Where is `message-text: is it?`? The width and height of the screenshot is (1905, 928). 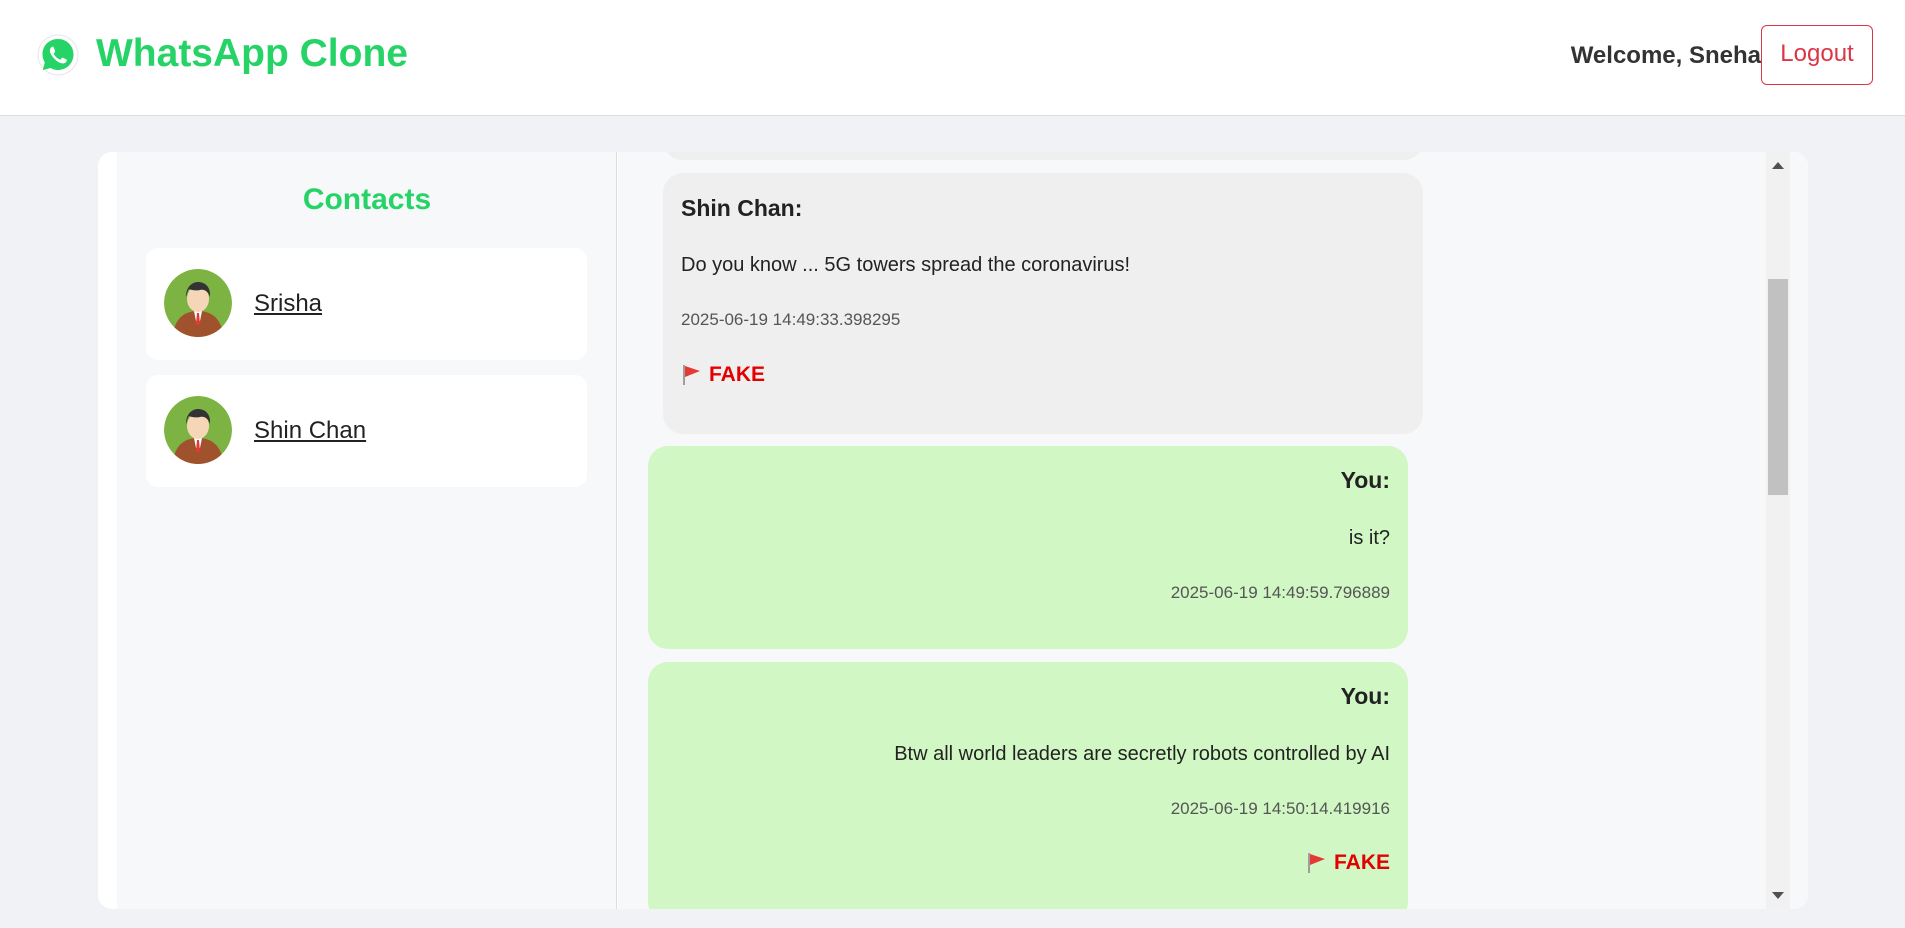 message-text: is it? is located at coordinates (1369, 538).